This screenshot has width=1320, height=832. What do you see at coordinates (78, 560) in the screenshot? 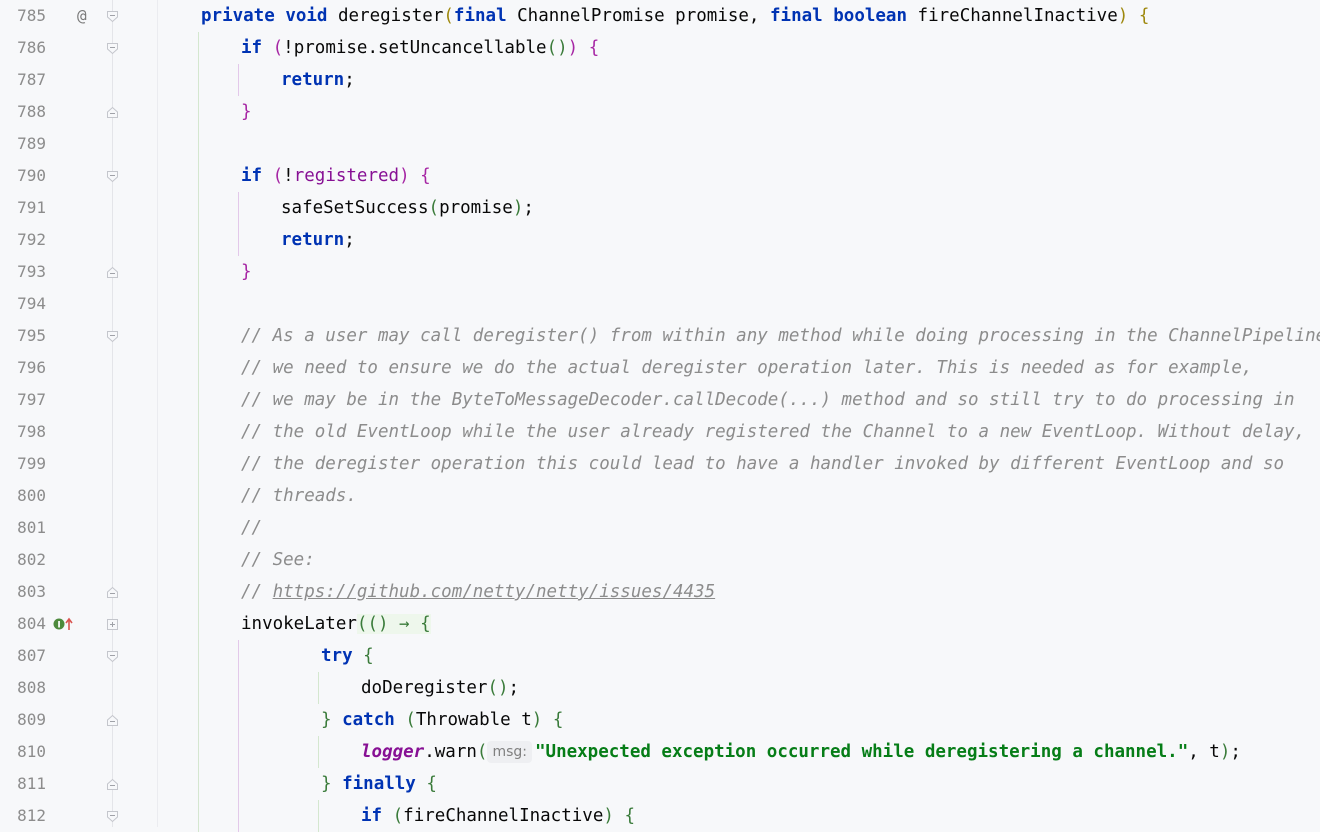
I see `gutter-row: 802` at bounding box center [78, 560].